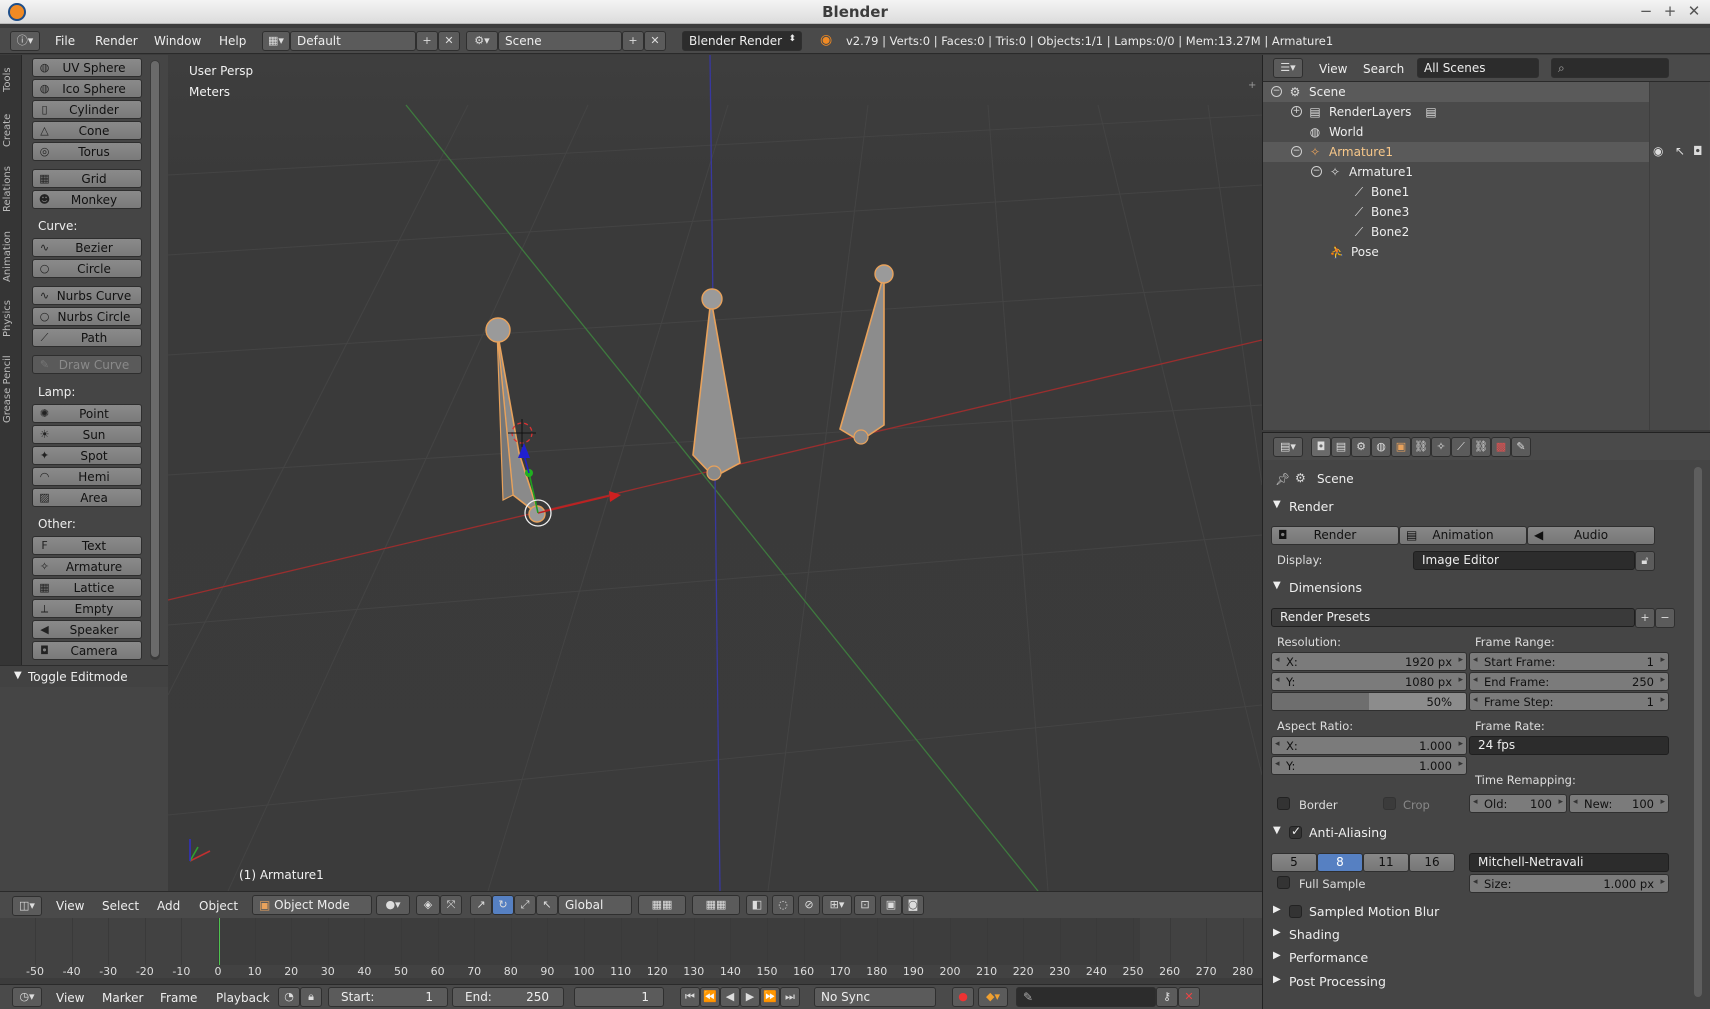  What do you see at coordinates (633, 41) in the screenshot?
I see `add-scene-icon: +` at bounding box center [633, 41].